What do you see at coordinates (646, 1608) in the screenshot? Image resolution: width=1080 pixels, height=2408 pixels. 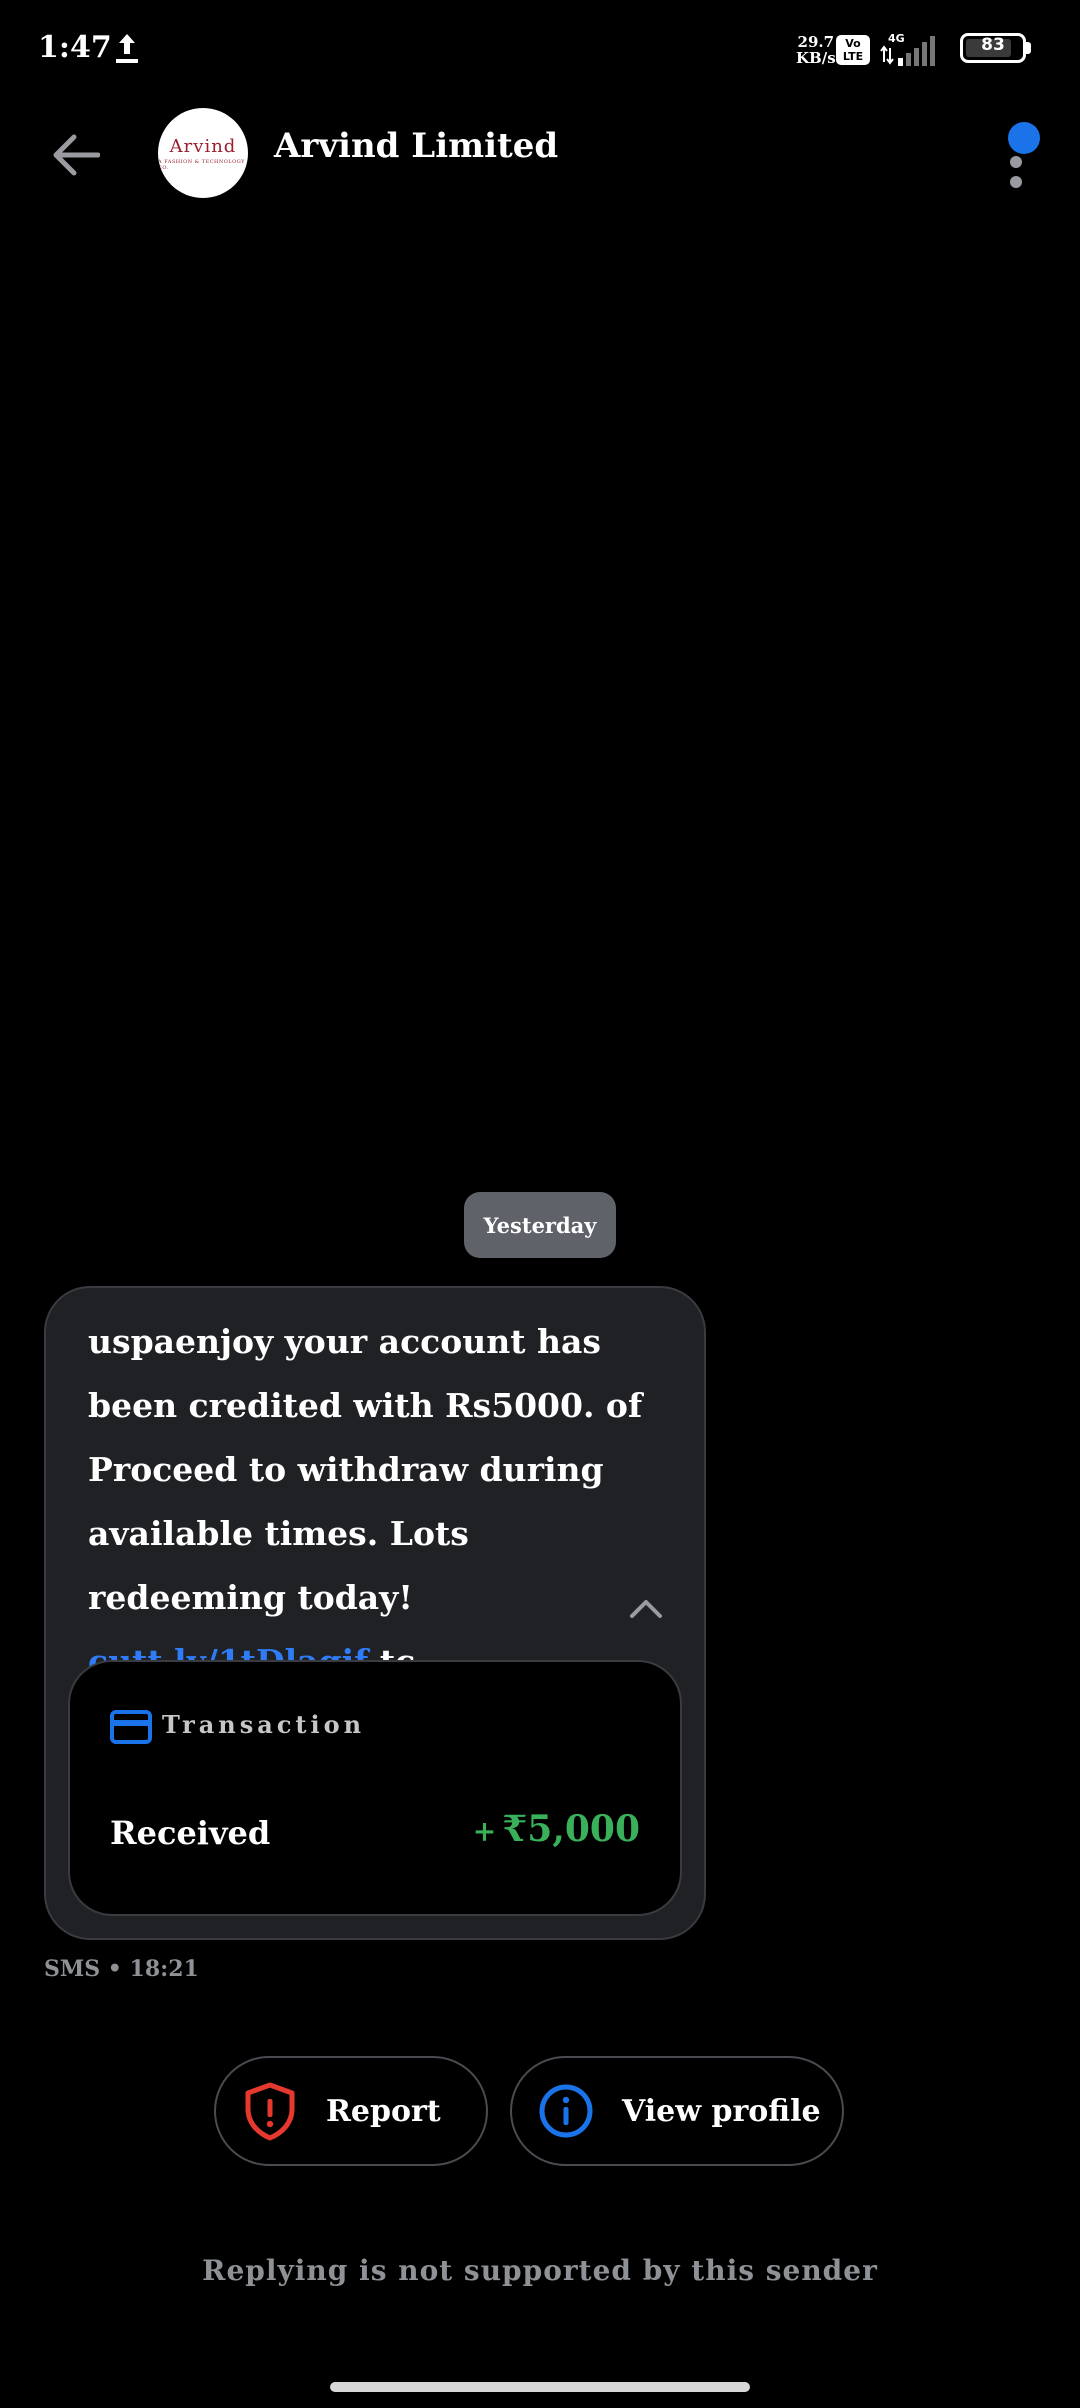 I see `chevron-up-icon` at bounding box center [646, 1608].